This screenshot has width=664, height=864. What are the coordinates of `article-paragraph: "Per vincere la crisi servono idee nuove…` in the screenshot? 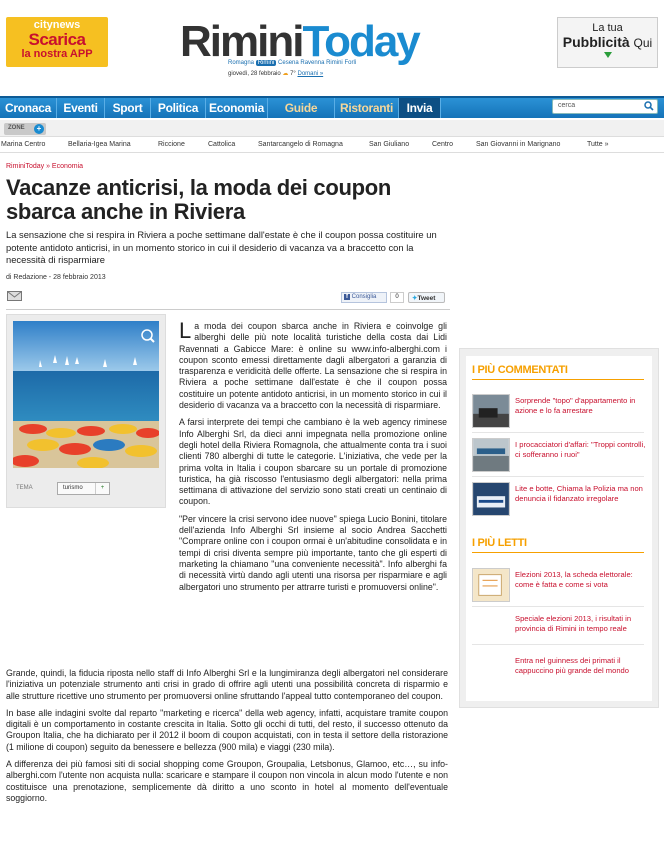 It's located at (313, 552).